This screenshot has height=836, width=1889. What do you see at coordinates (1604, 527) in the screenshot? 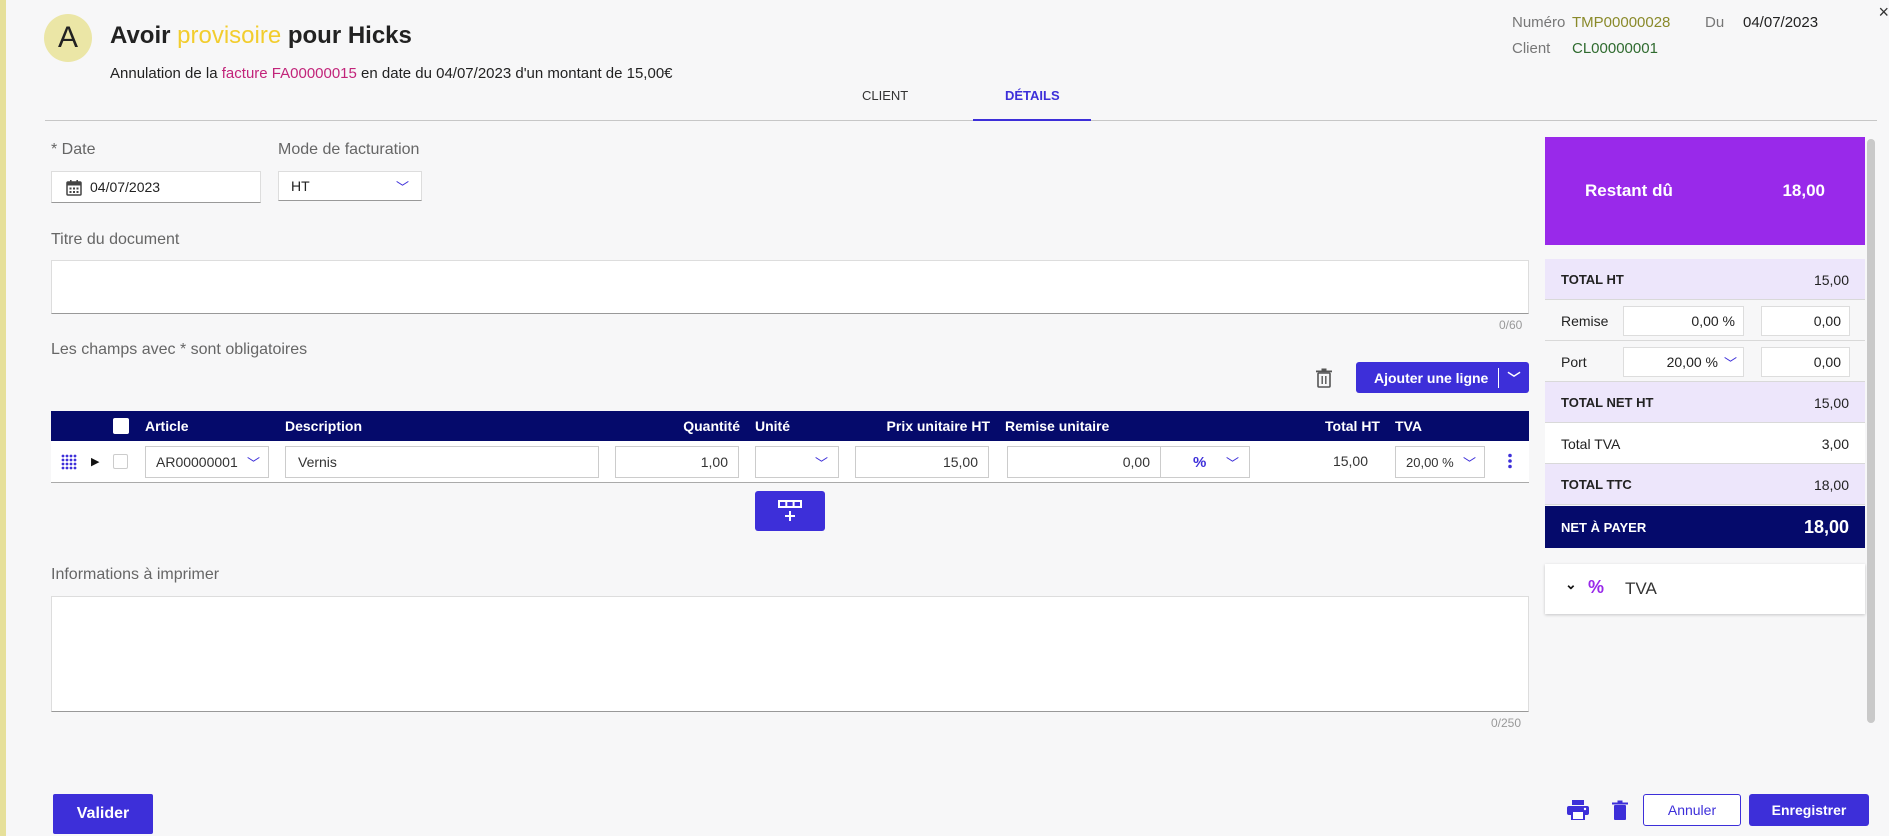
I see `net-payer-label: NET À PAYER` at bounding box center [1604, 527].